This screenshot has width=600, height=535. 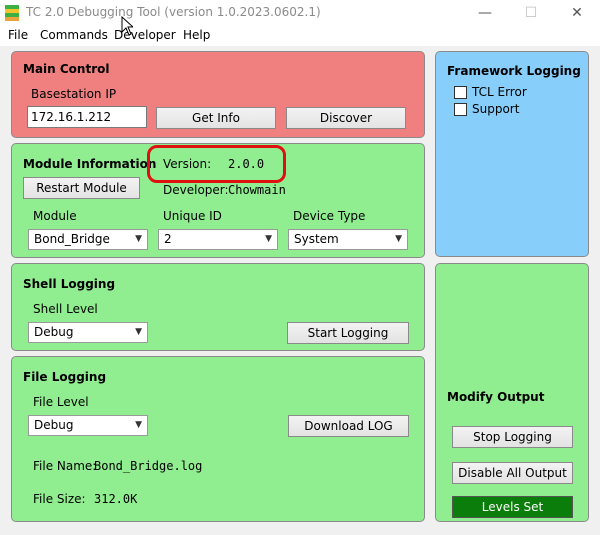 What do you see at coordinates (329, 216) in the screenshot?
I see `device-type-label: Device Type` at bounding box center [329, 216].